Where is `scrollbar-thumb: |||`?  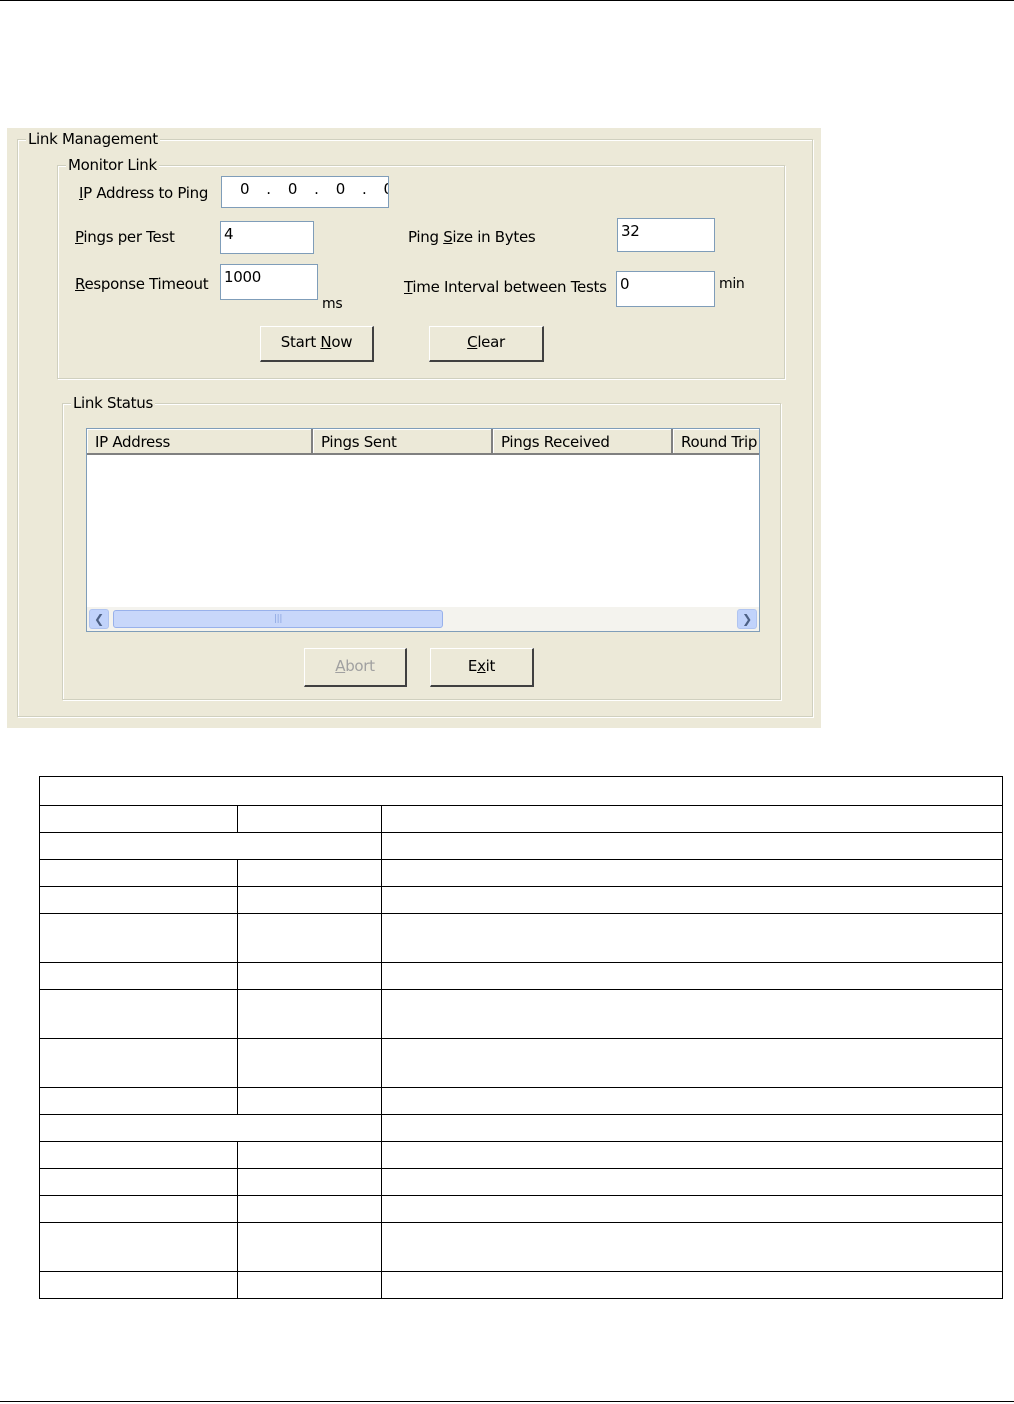
scrollbar-thumb: ||| is located at coordinates (278, 619).